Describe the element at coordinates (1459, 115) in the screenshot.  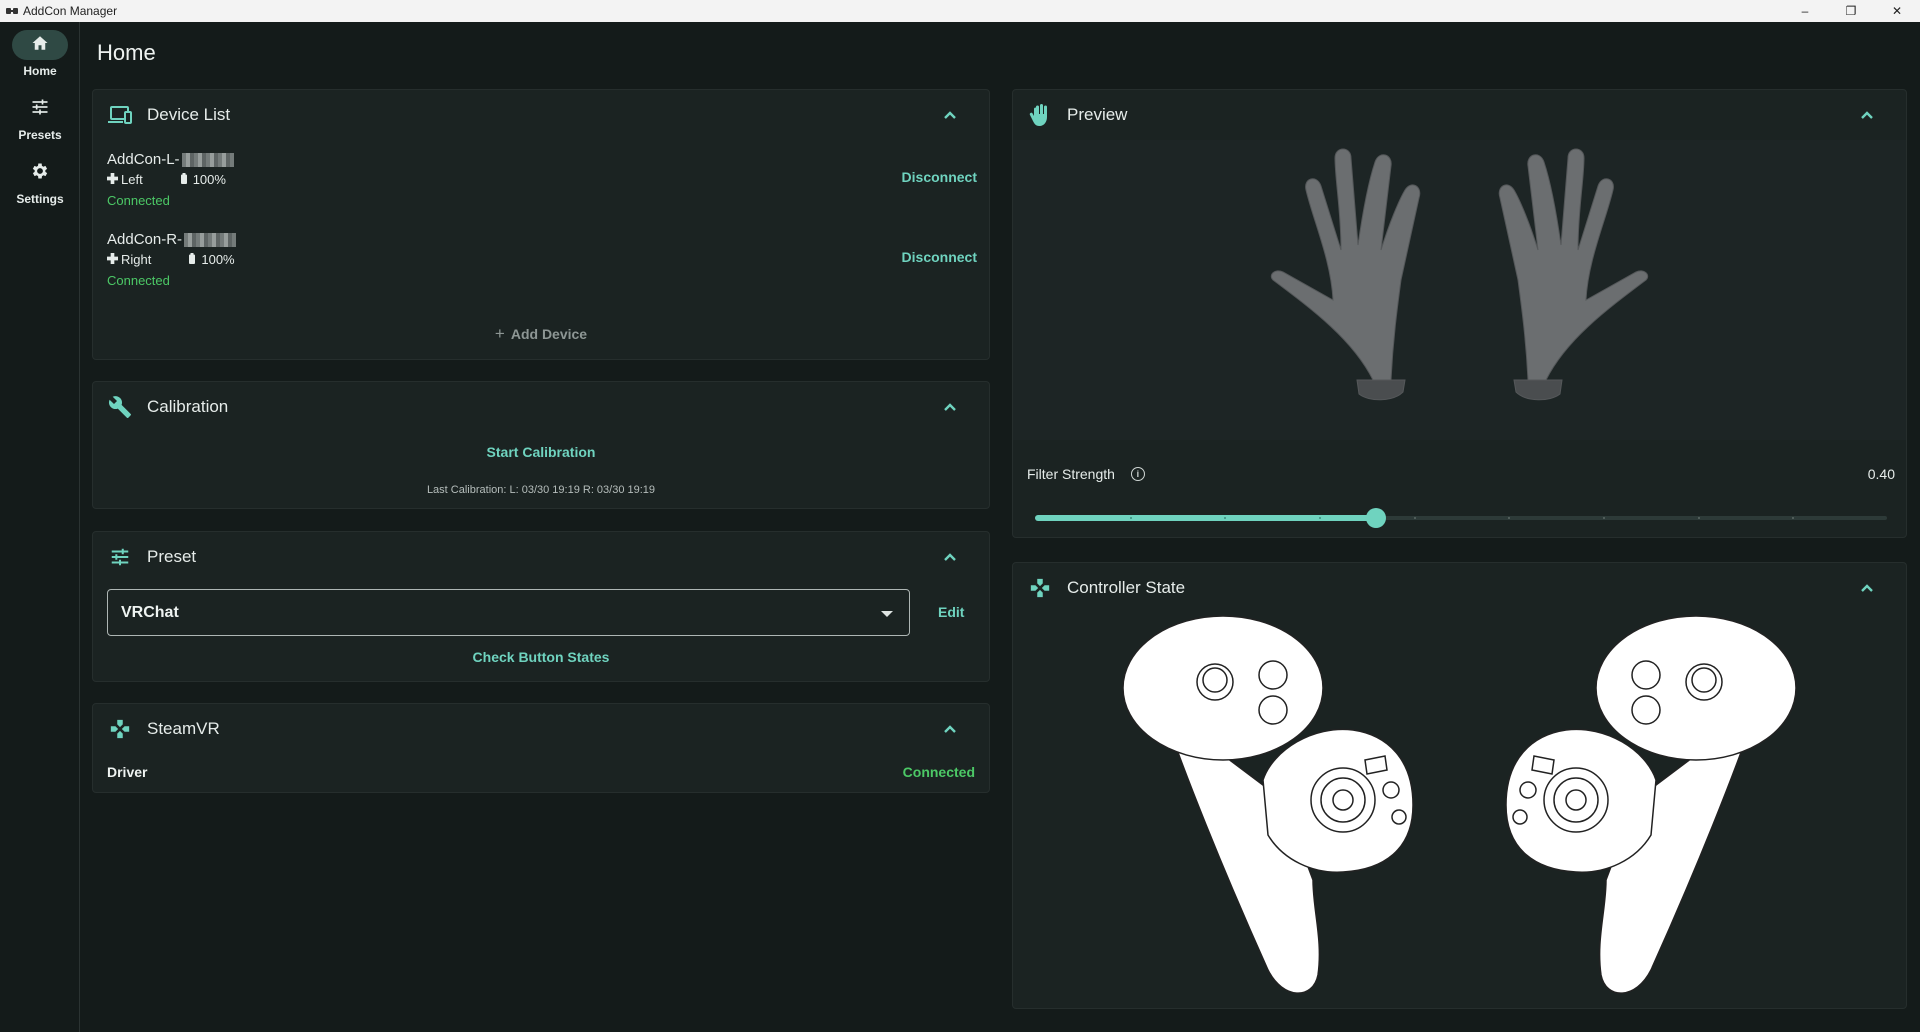
I see `preview-header: Preview` at that location.